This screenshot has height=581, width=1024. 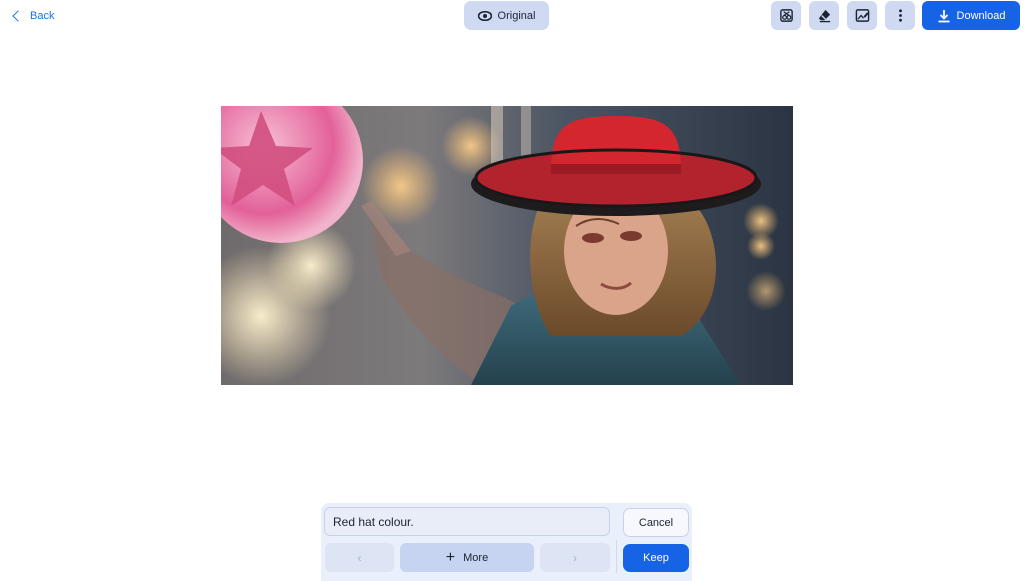 I want to click on previous-variant-button: ‹, so click(x=359, y=557).